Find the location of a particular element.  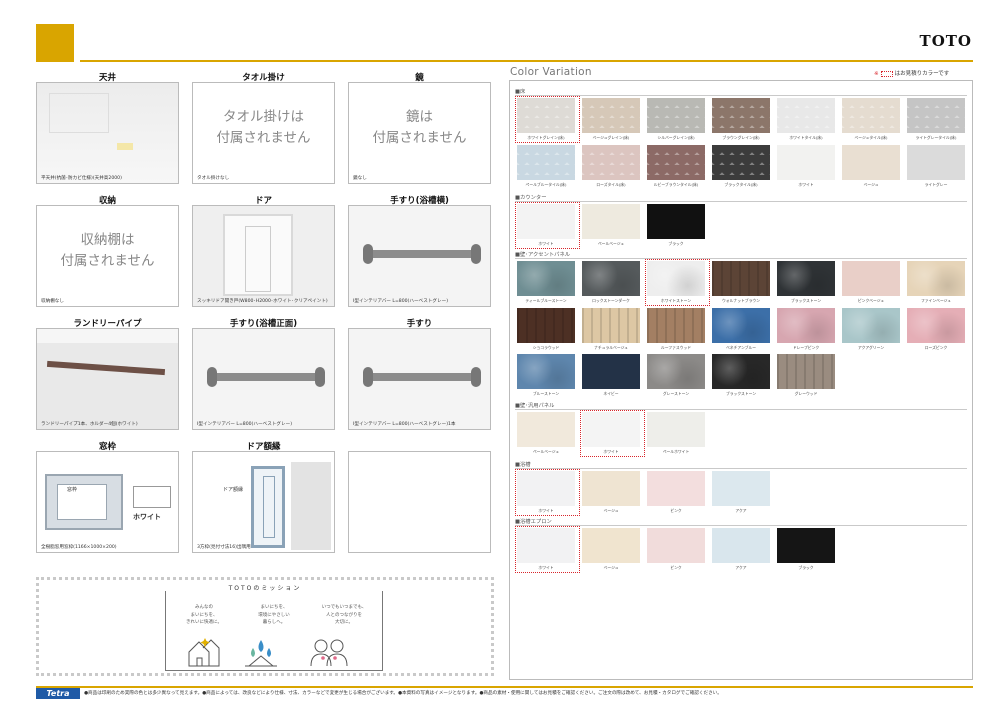

water-drop-icon is located at coordinates (261, 653).